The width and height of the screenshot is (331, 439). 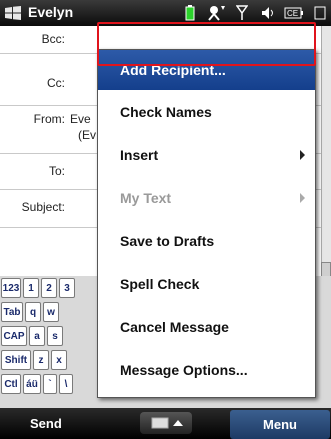 I want to click on send-softkey: Send, so click(x=46, y=423).